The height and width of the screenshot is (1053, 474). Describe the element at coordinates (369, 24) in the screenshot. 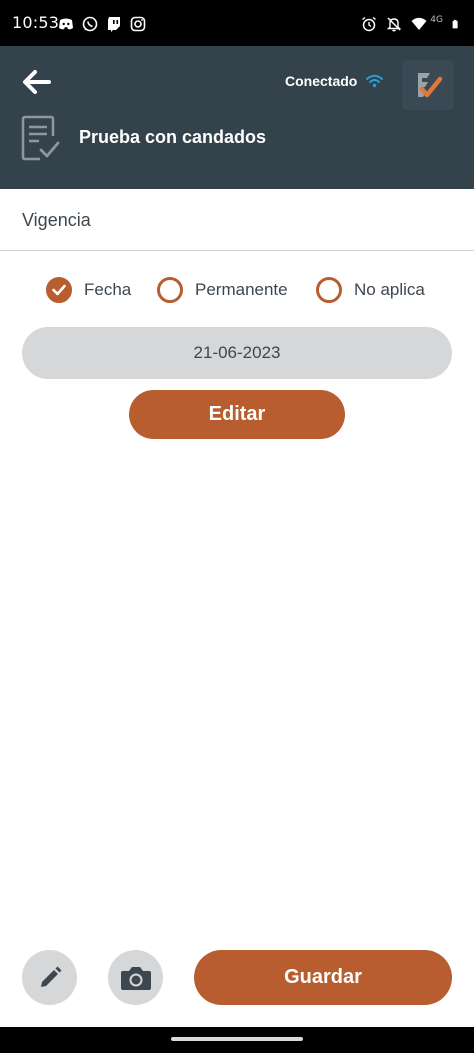

I see `alarm-icon` at that location.